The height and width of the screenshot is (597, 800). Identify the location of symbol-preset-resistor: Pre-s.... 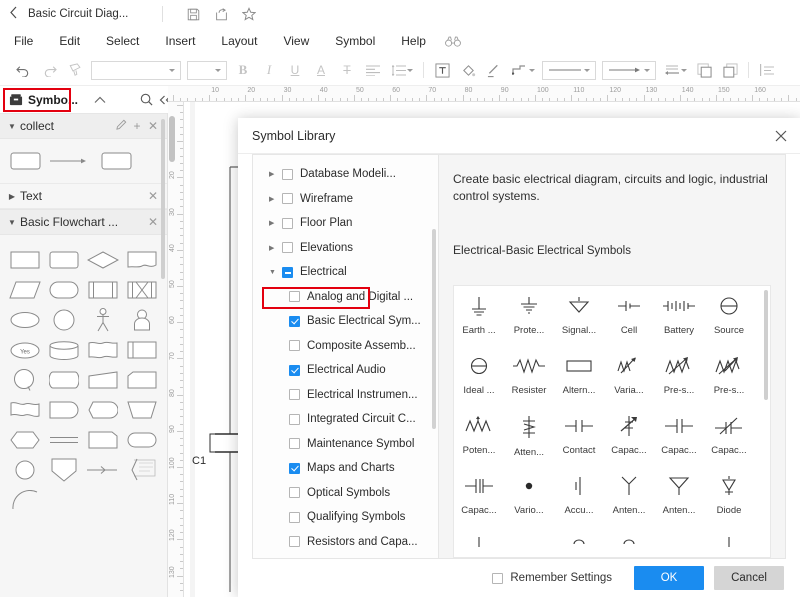
(679, 376).